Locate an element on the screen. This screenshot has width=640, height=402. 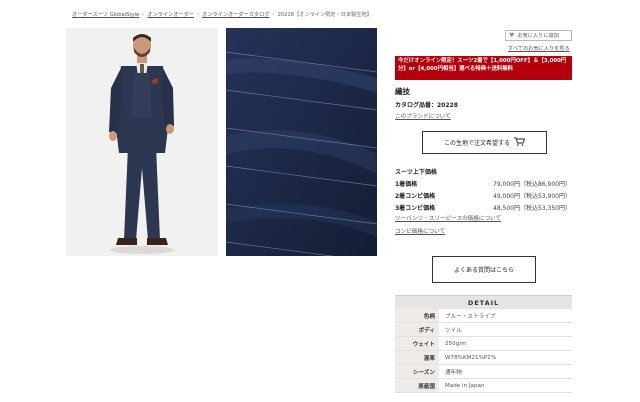
detail-key: ボディ is located at coordinates (417, 329).